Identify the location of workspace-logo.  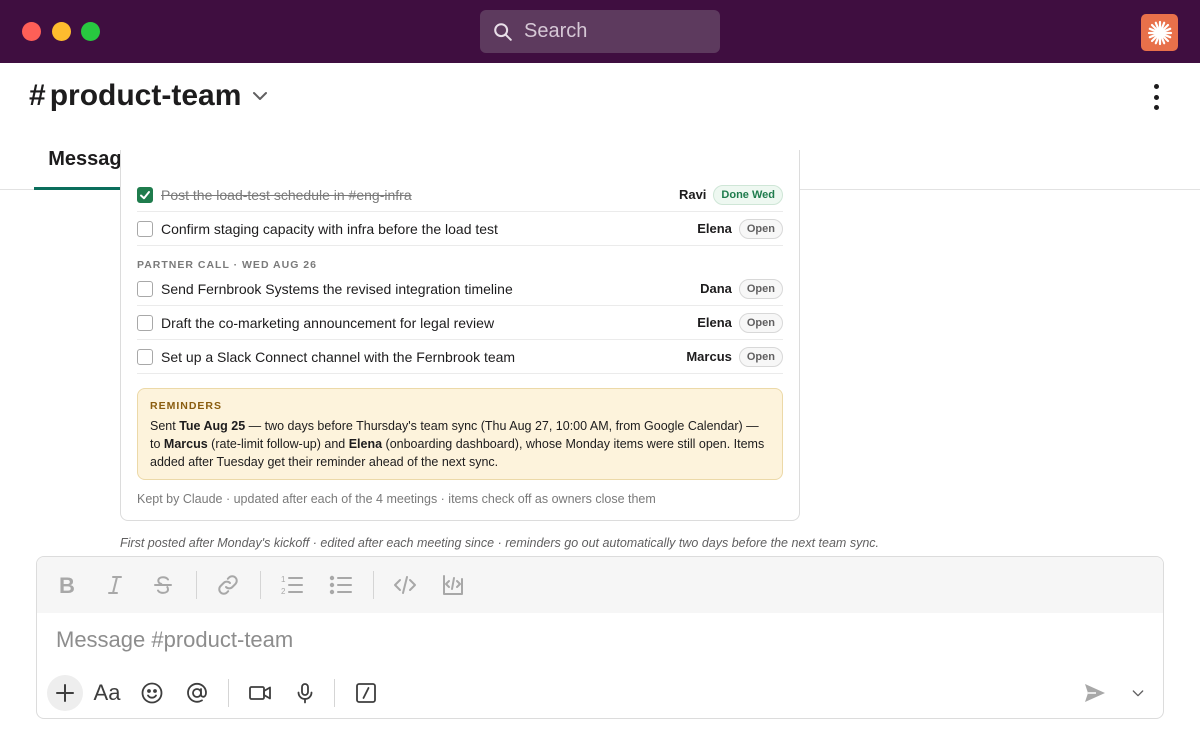
(1159, 32).